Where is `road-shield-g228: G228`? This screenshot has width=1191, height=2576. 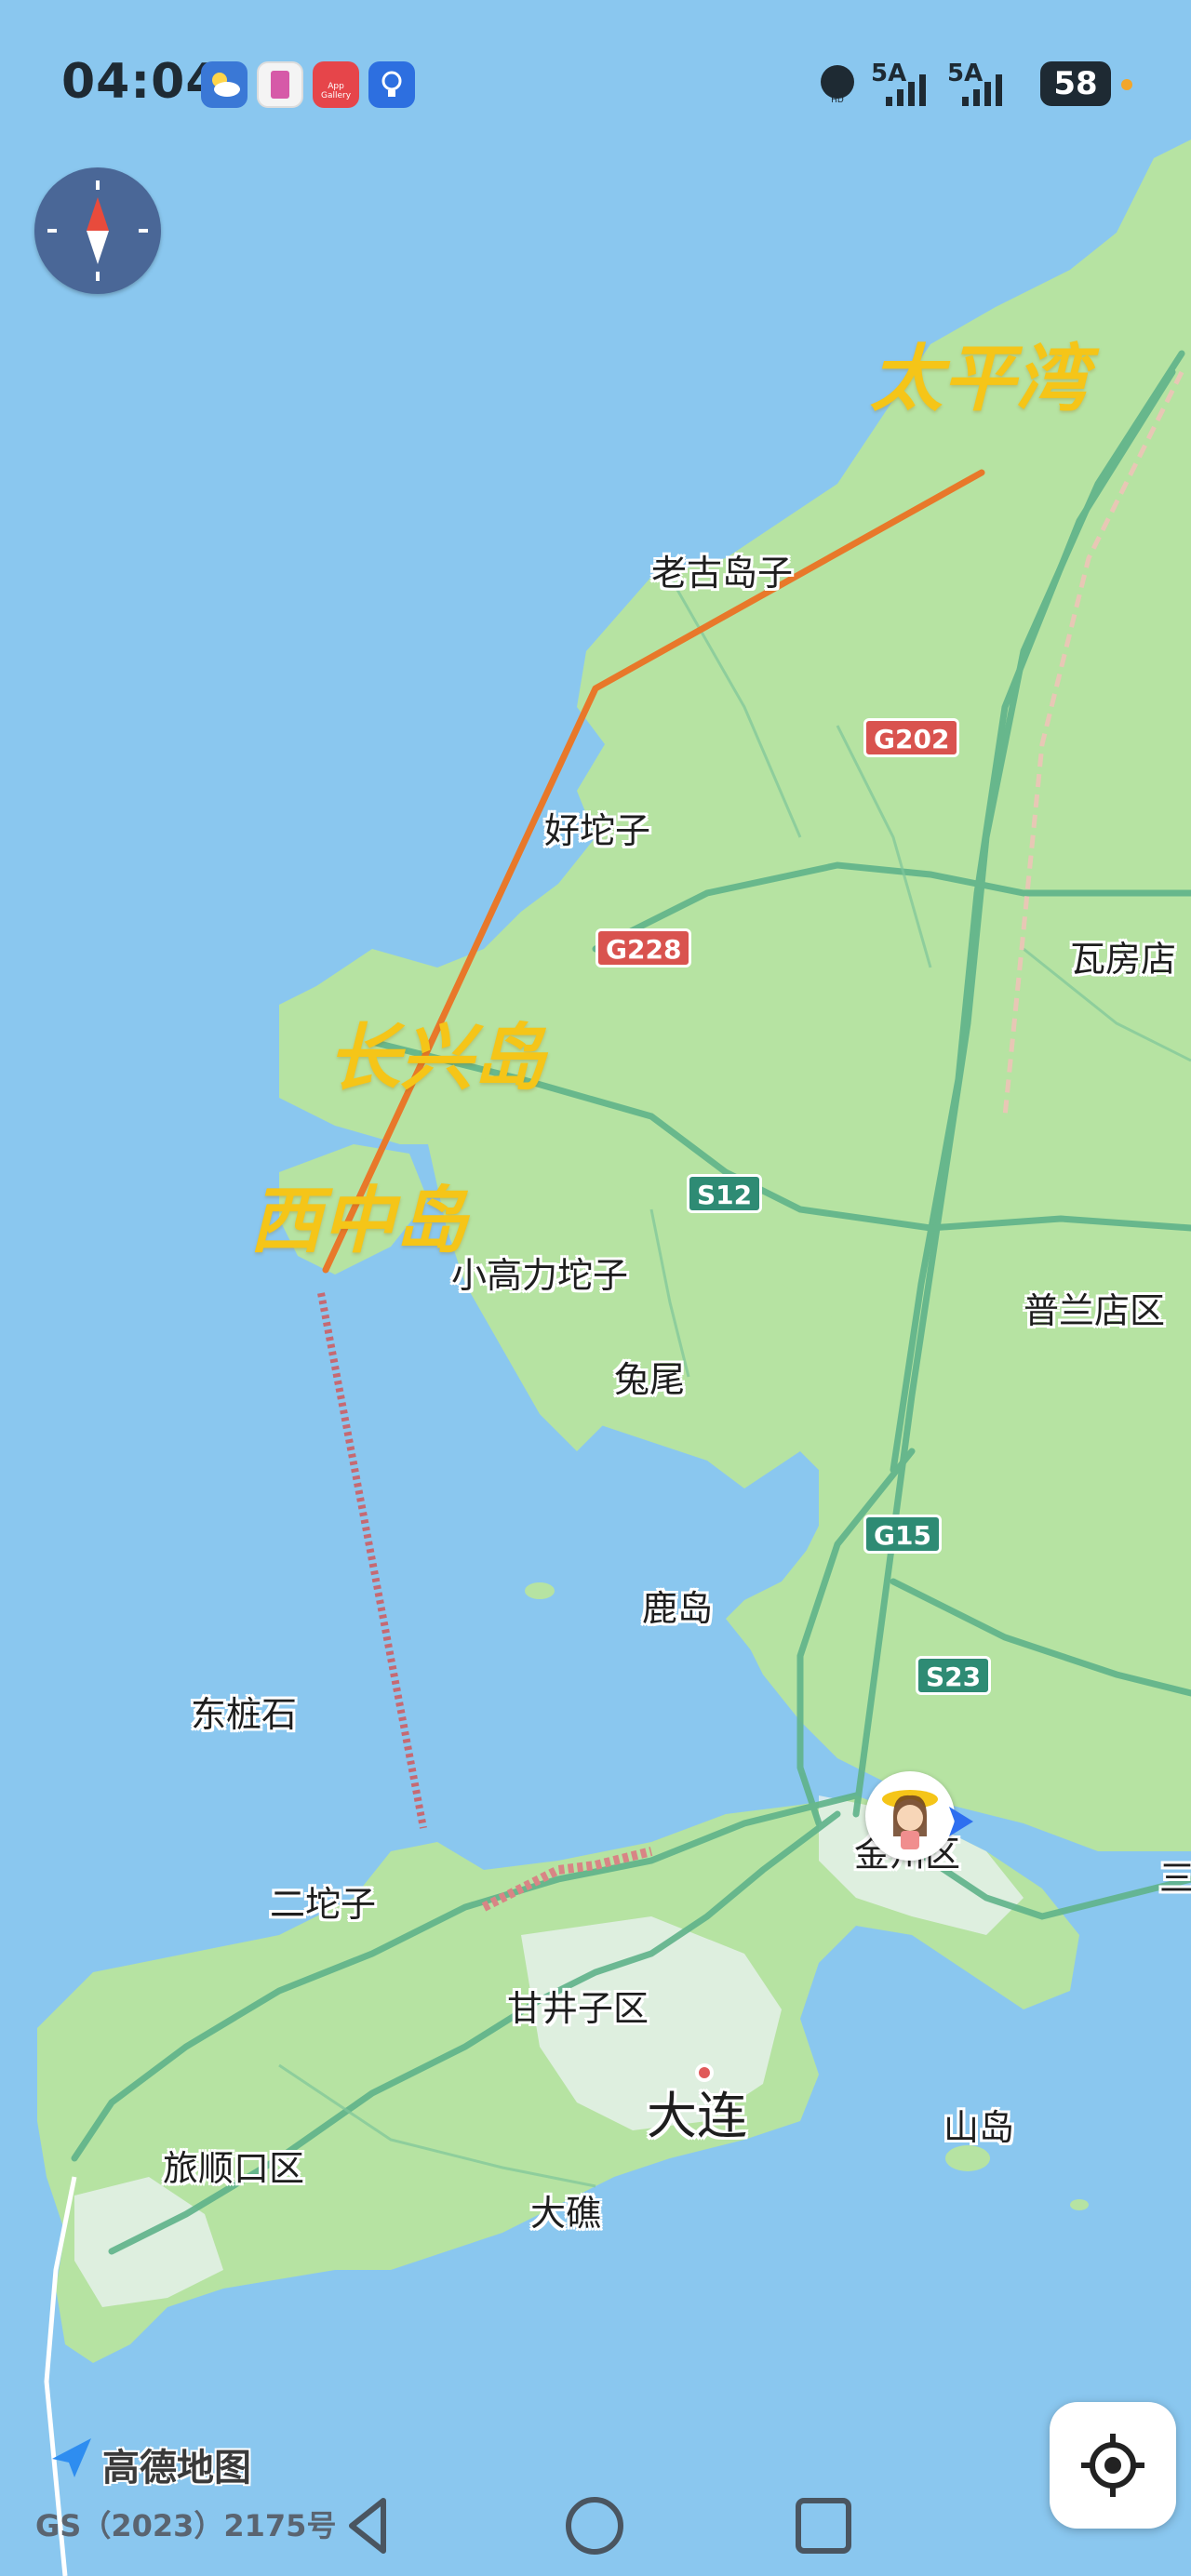 road-shield-g228: G228 is located at coordinates (644, 948).